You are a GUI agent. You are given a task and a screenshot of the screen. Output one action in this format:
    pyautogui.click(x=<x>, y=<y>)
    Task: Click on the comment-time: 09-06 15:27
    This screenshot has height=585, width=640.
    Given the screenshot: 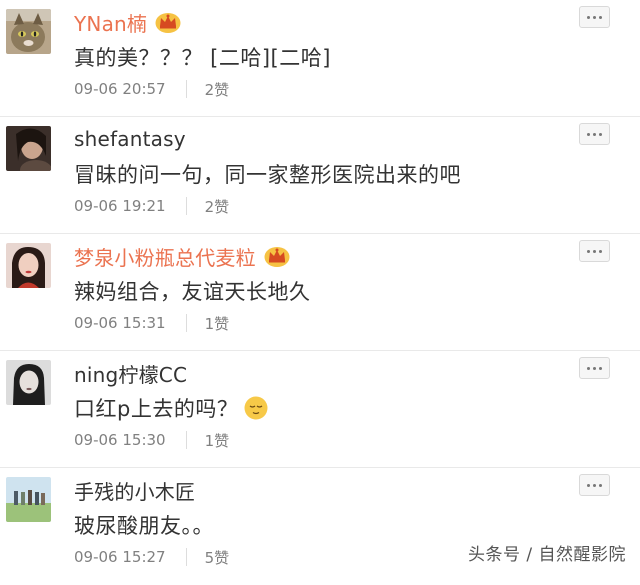 What is the action you would take?
    pyautogui.click(x=120, y=557)
    